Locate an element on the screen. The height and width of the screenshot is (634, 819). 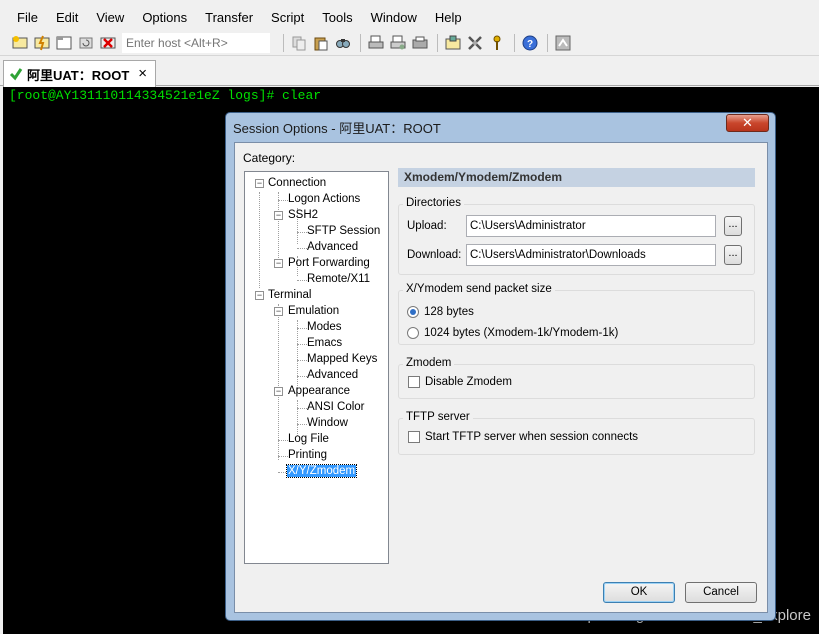
radio-128-bytes: 128 bytes is located at coordinates (440, 312).